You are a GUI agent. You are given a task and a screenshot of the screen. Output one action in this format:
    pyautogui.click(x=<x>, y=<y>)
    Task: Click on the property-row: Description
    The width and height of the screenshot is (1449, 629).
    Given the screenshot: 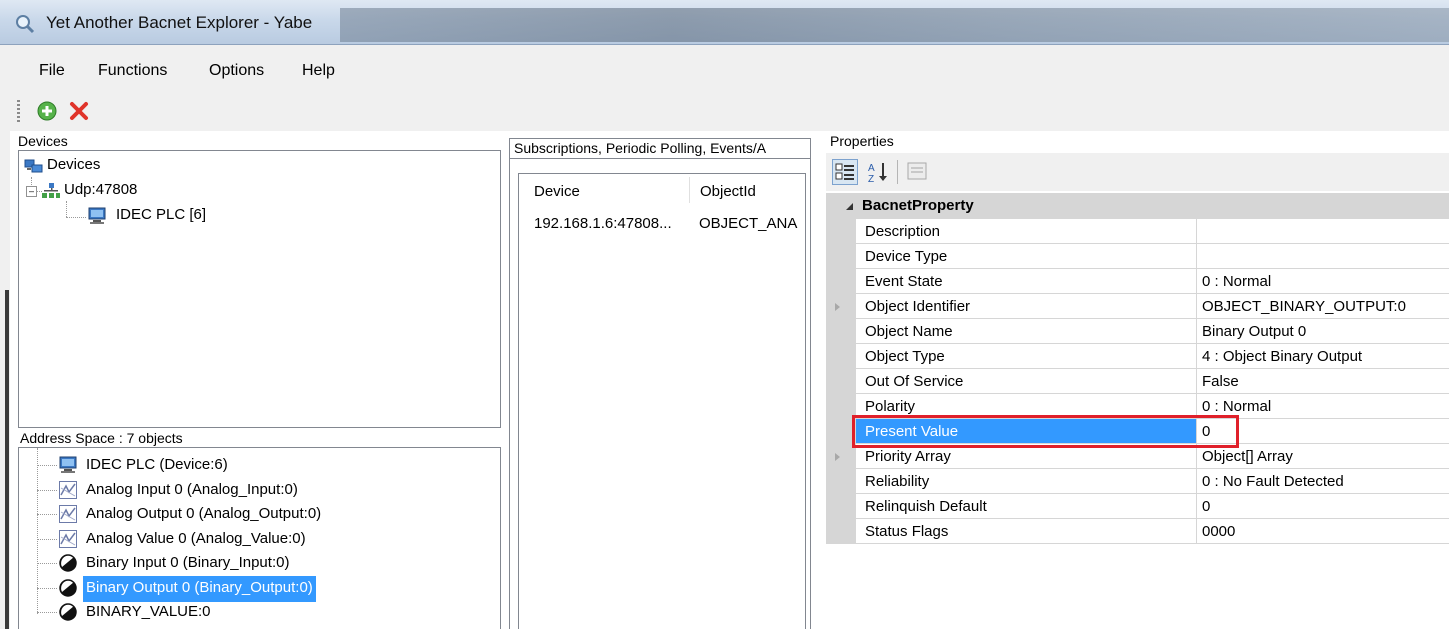 What is the action you would take?
    pyautogui.click(x=1152, y=231)
    